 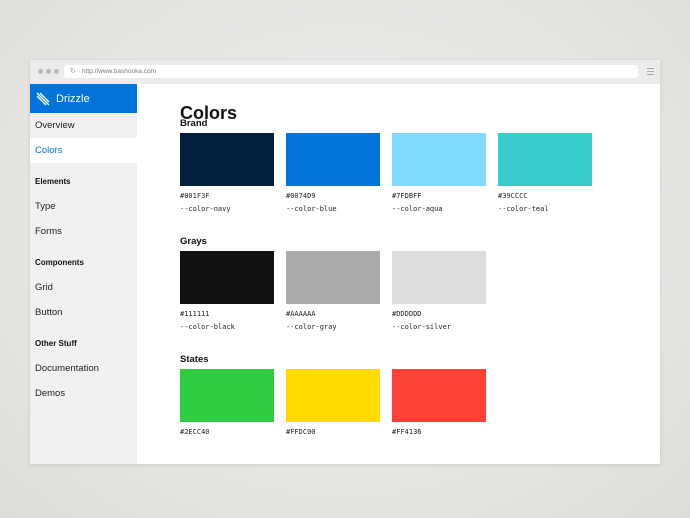 I want to click on window-dot-maximize, so click(x=56, y=71).